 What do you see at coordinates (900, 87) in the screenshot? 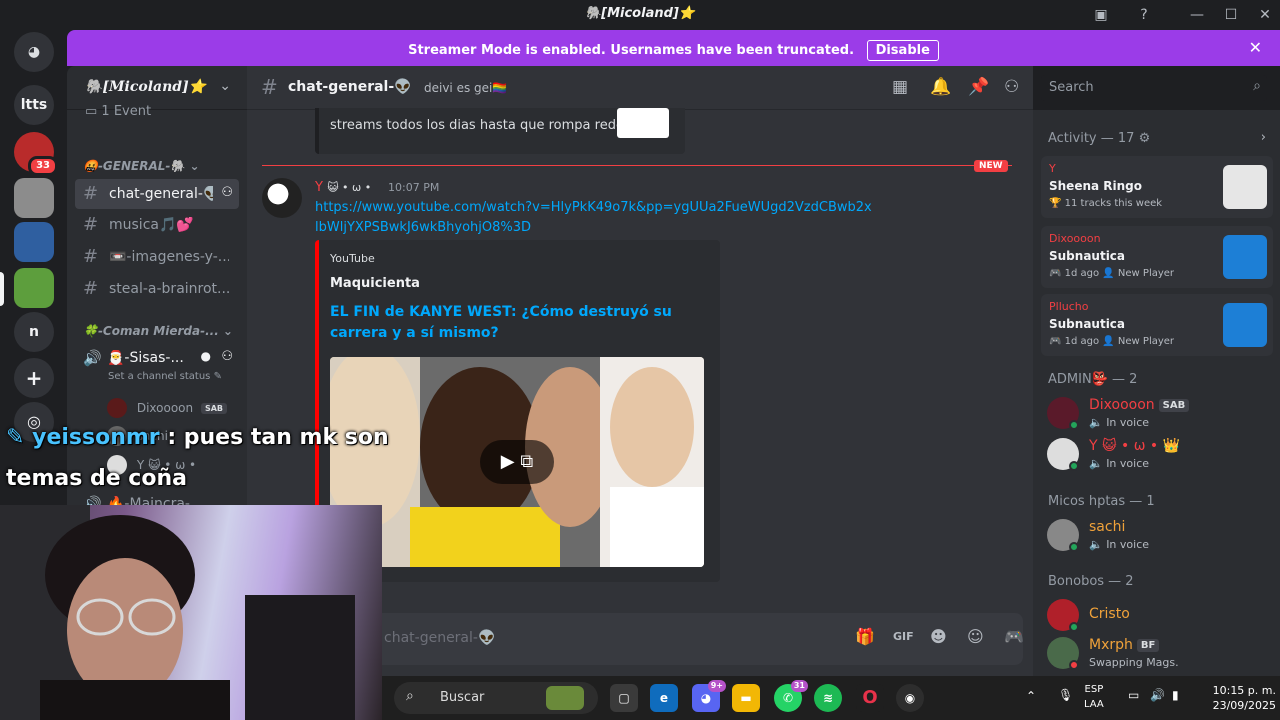
I see `threads-icon: ▦` at bounding box center [900, 87].